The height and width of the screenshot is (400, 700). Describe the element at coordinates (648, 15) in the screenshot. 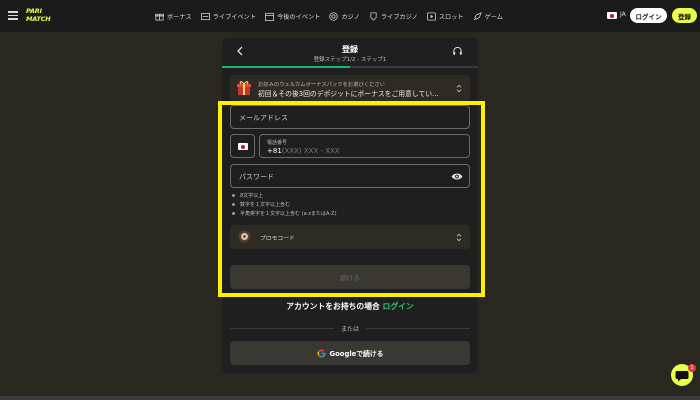

I see `header-login-button: ログイン` at that location.